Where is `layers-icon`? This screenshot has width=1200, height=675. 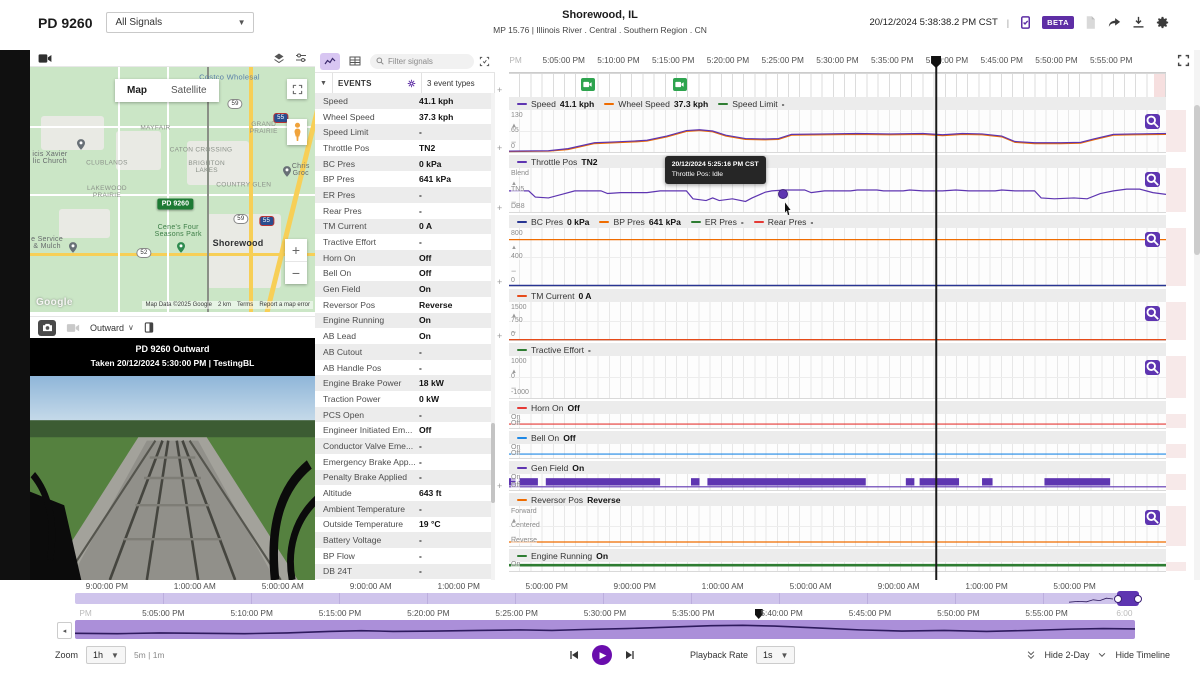
layers-icon is located at coordinates (279, 58).